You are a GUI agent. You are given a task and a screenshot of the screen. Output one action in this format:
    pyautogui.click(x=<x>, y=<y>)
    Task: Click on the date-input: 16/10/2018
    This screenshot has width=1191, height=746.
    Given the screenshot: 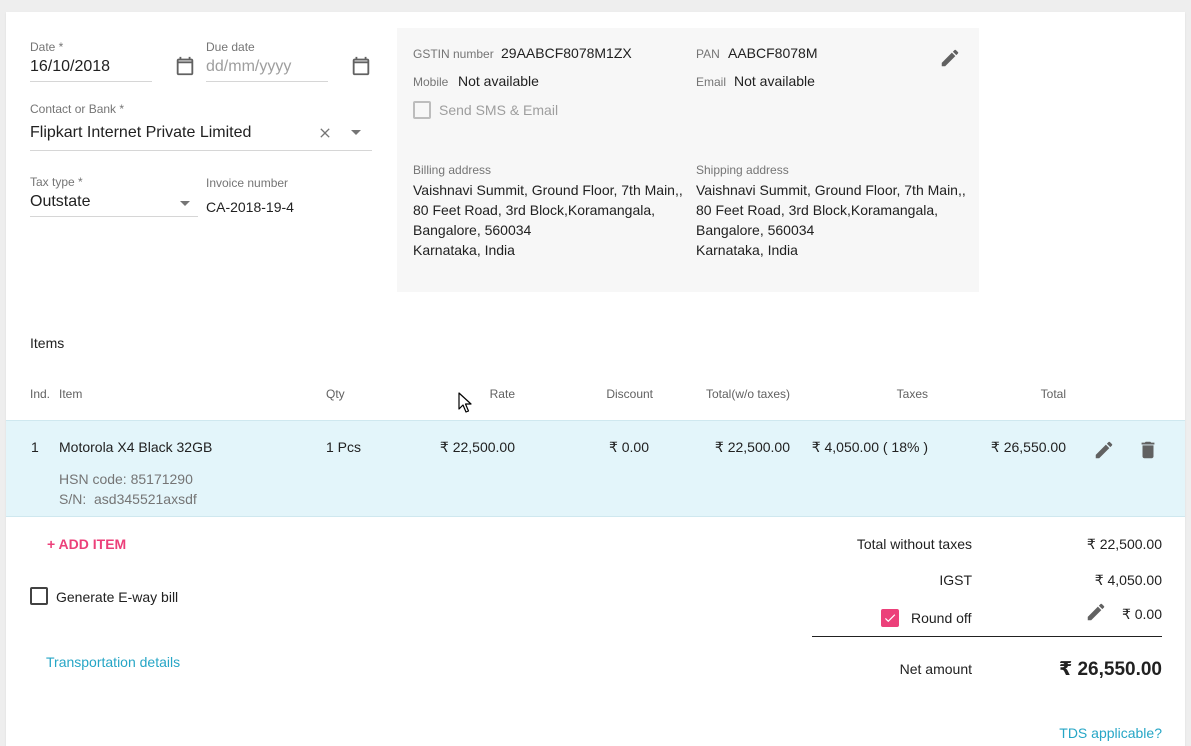 What is the action you would take?
    pyautogui.click(x=91, y=70)
    